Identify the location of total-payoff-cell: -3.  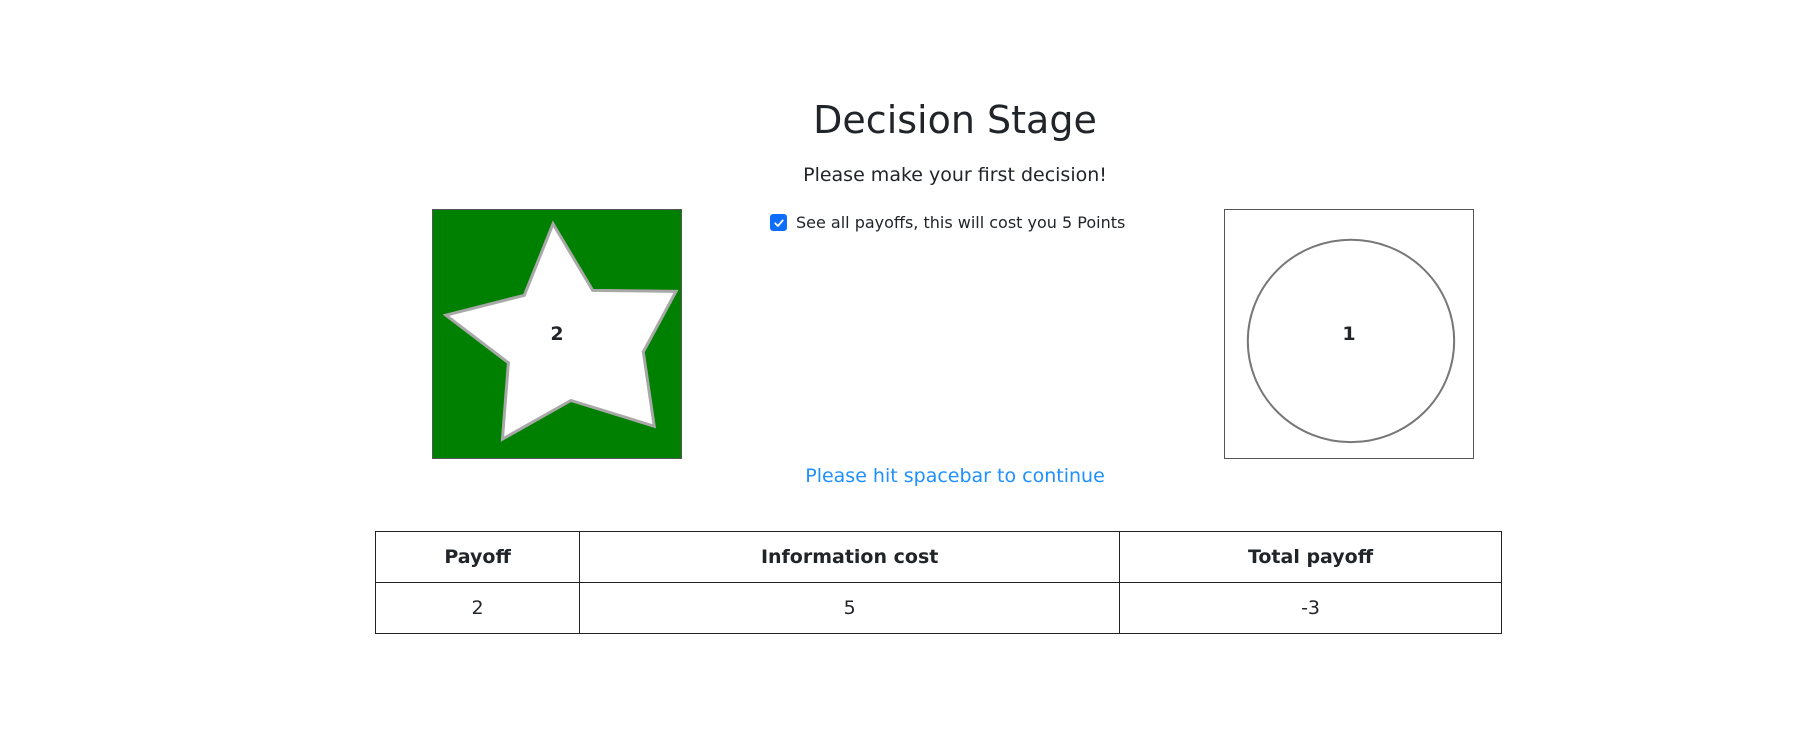
(1310, 608).